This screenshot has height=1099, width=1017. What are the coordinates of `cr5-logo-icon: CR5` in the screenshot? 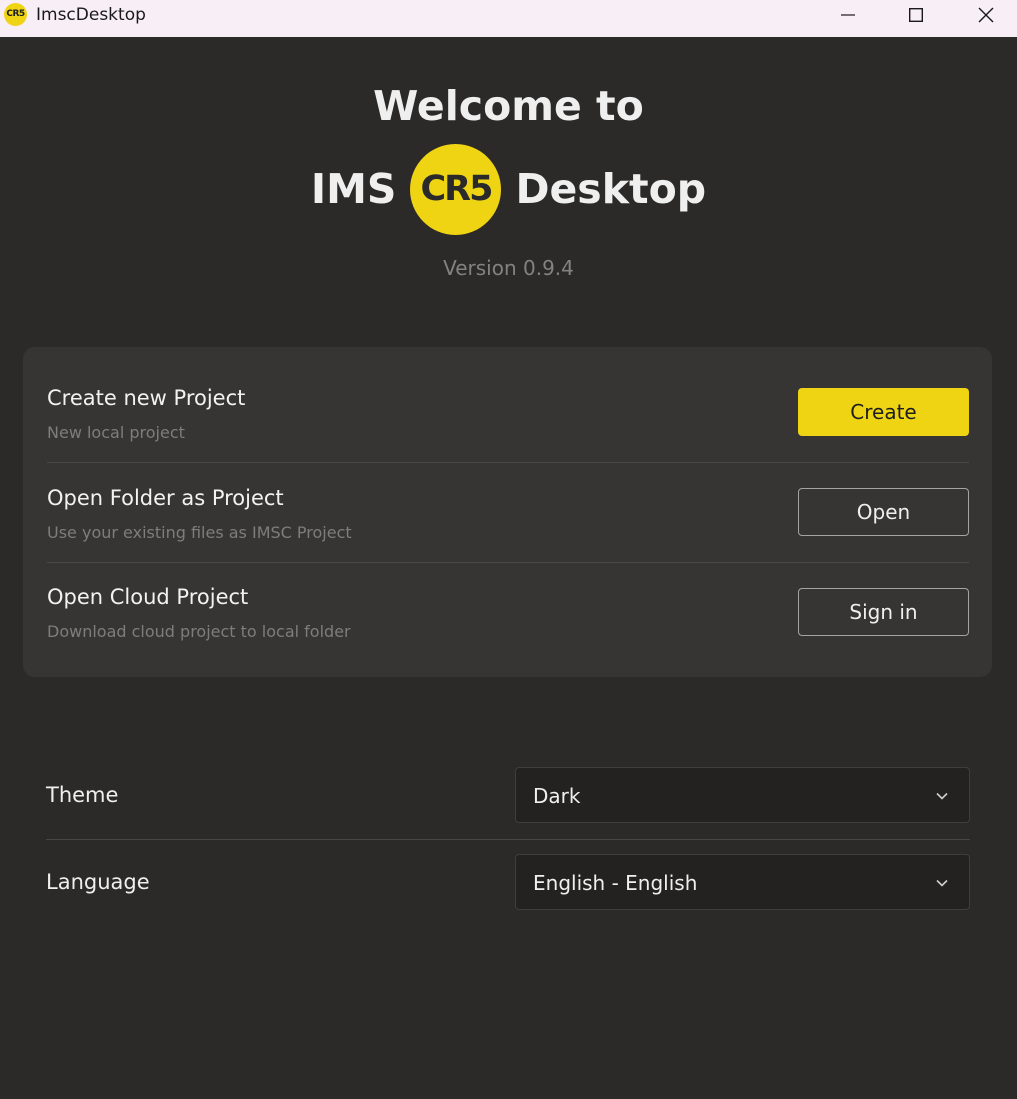 It's located at (456, 189).